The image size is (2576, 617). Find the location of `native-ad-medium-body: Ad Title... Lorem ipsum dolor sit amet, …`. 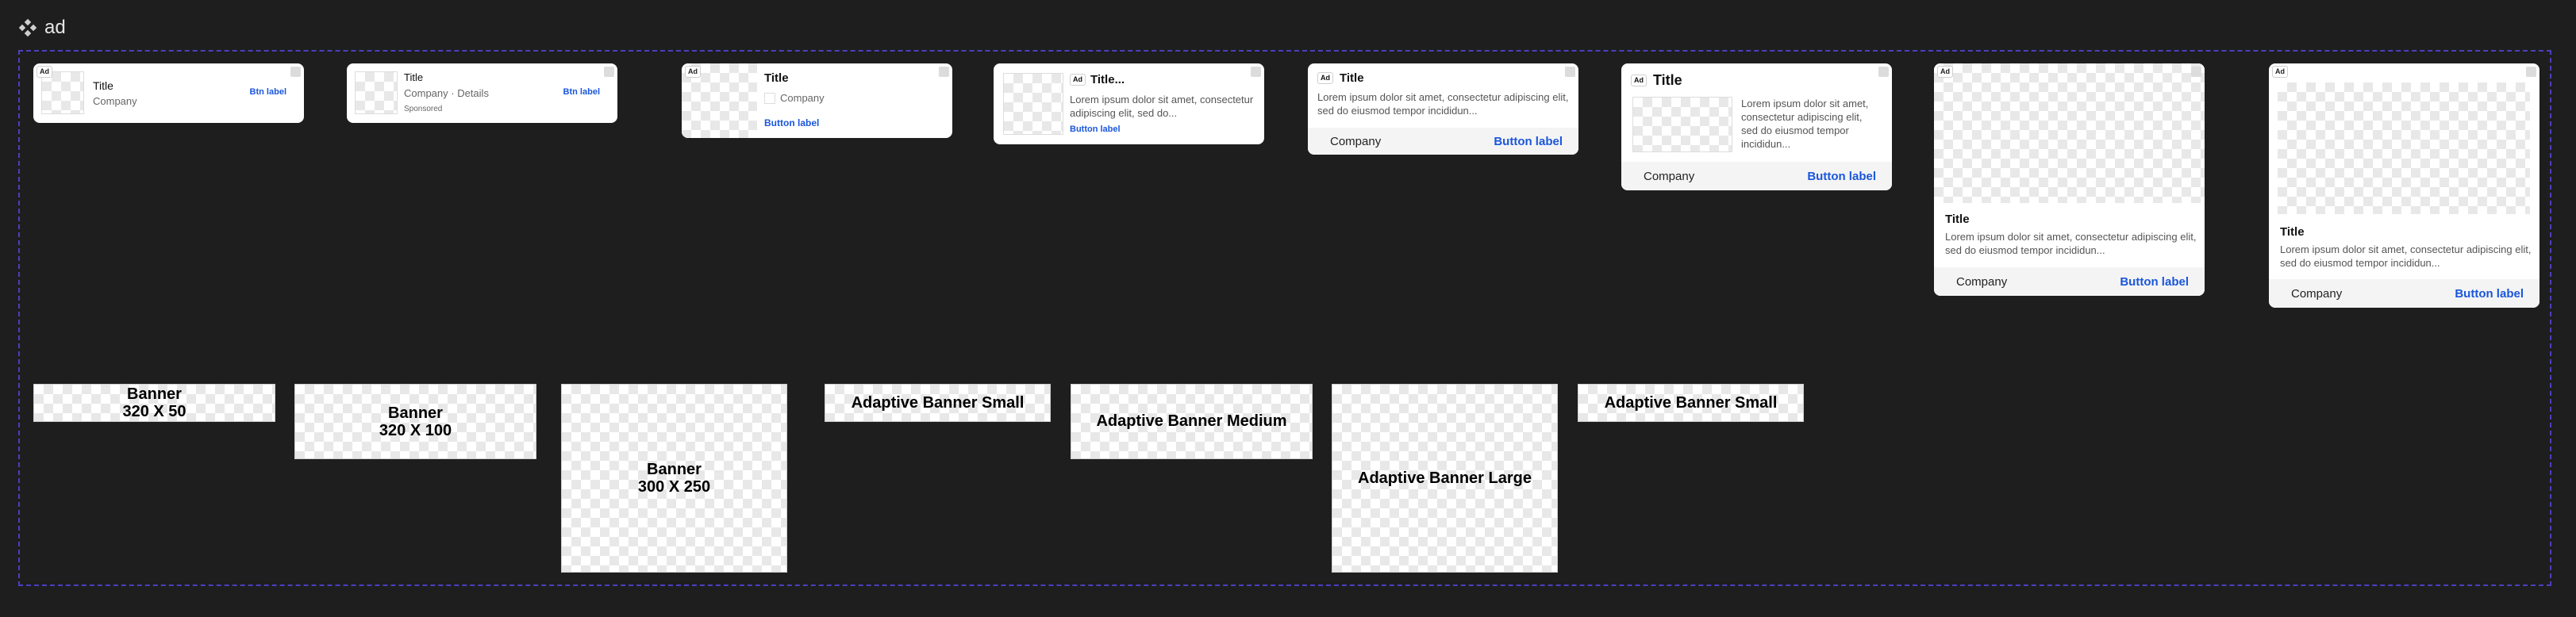

native-ad-medium-body: Ad Title... Lorem ipsum dolor sit amet, … is located at coordinates (1129, 103).